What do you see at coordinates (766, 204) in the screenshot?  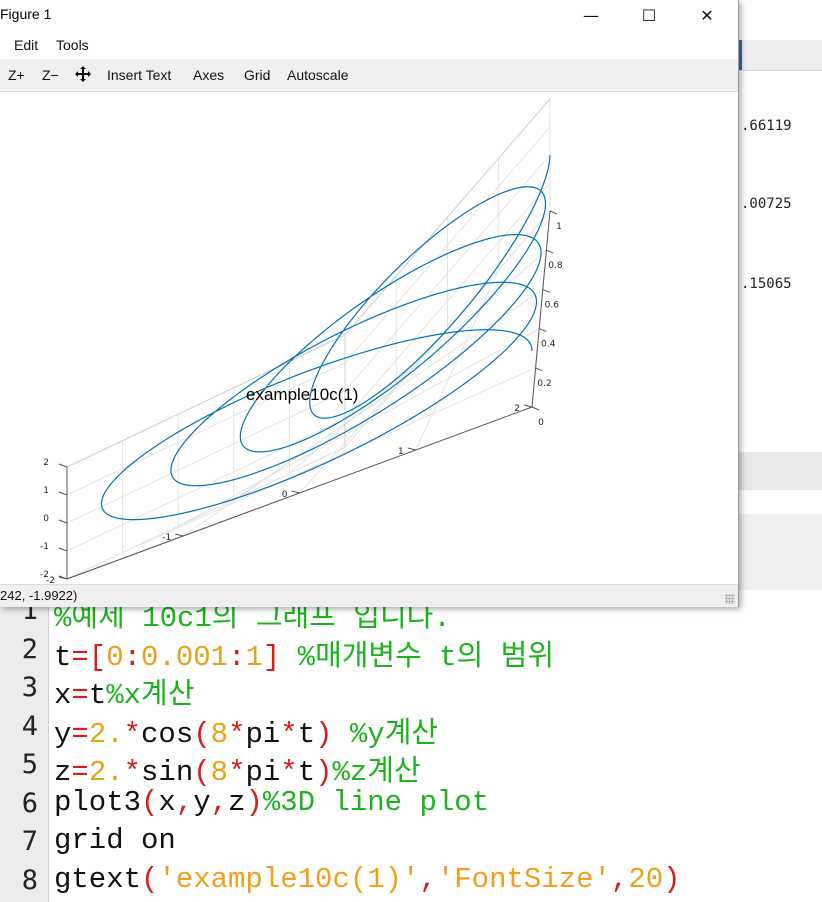 I see `background-value: .00725` at bounding box center [766, 204].